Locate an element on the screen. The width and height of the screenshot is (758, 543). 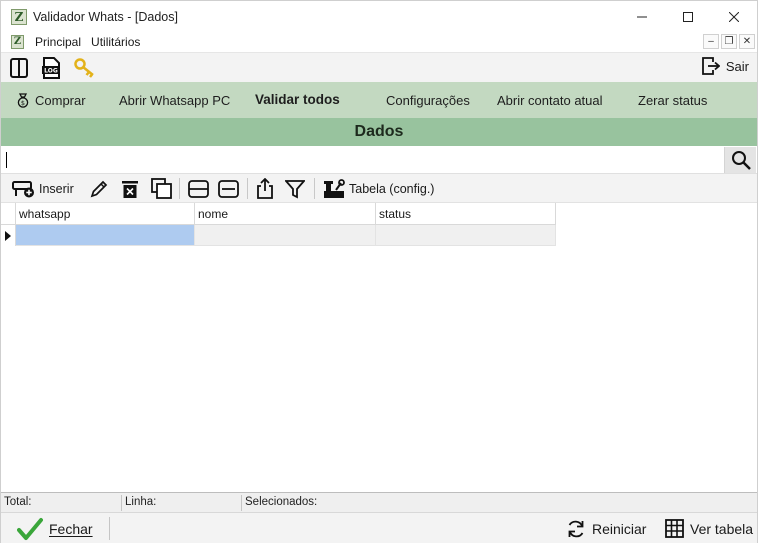
sair-button: Sair is located at coordinates (725, 66).